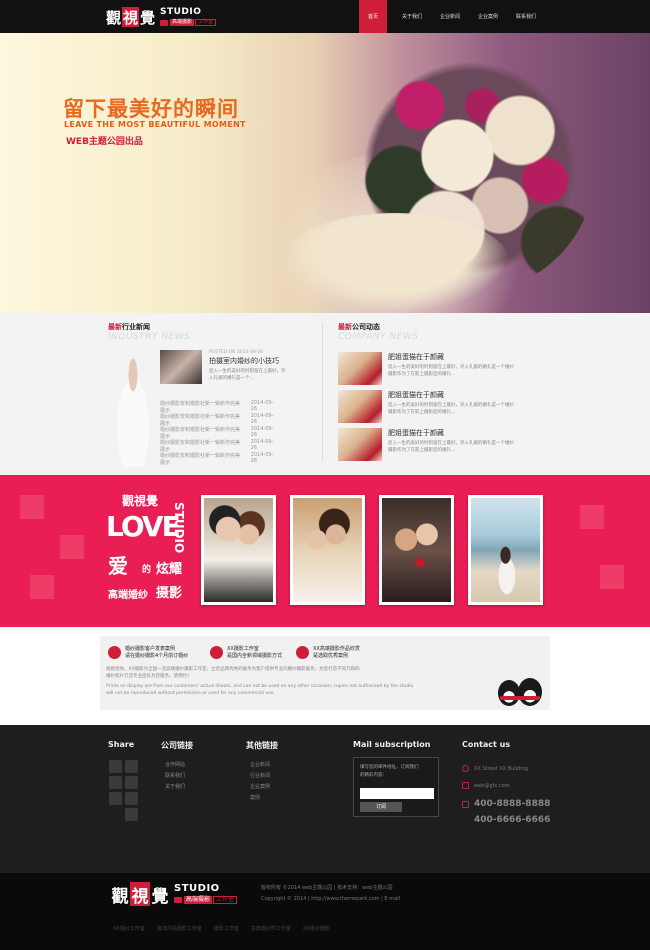 This screenshot has width=650, height=950. What do you see at coordinates (255, 656) in the screenshot?
I see `info-item-line: 是国内全新领域摄影方式` at bounding box center [255, 656].